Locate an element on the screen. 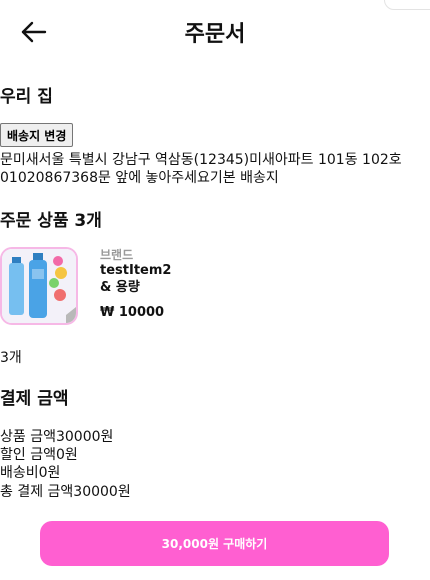 Image resolution: width=430 pixels, height=580 pixels. payment-title: 결제 금액 is located at coordinates (34, 399).